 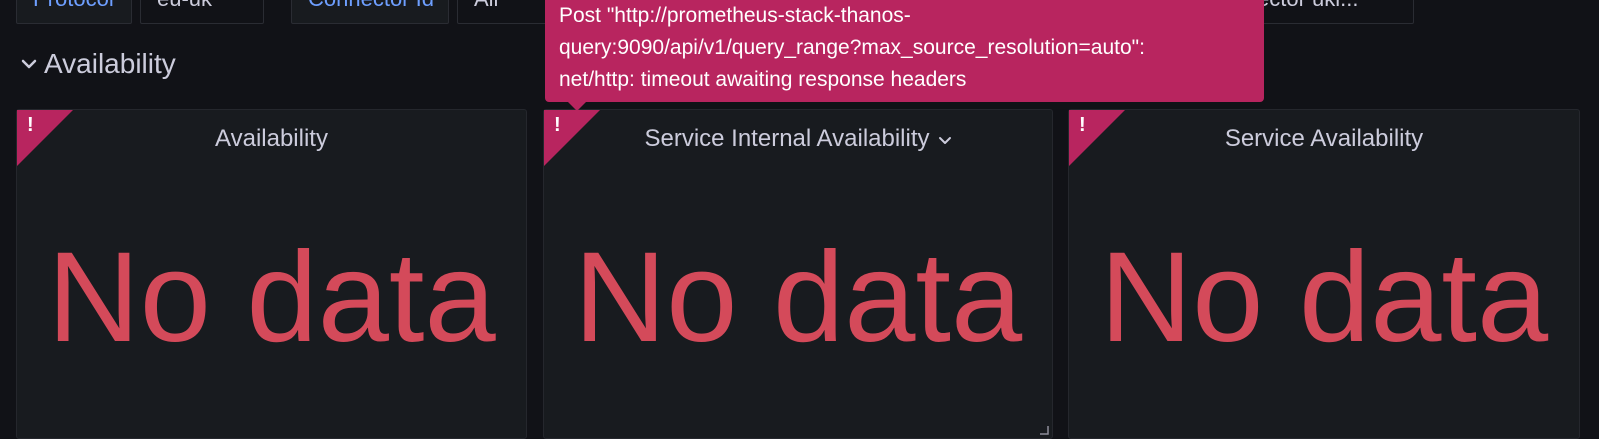 I want to click on row-title: Availability, so click(x=110, y=63).